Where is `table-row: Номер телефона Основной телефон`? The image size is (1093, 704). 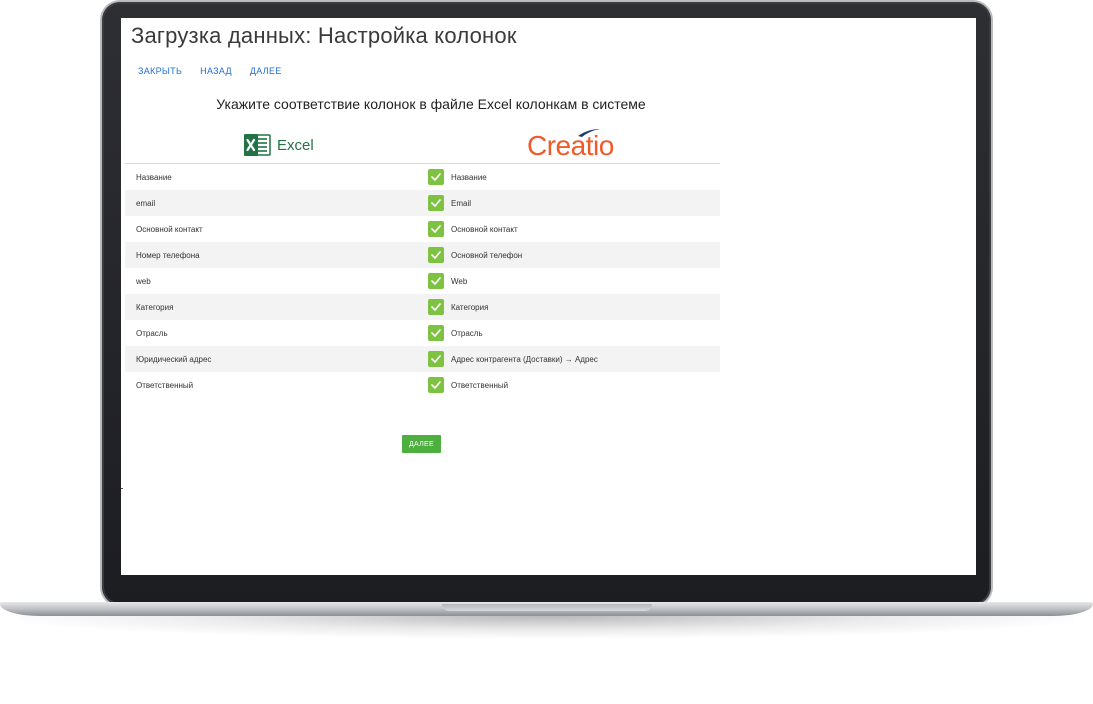
table-row: Номер телефона Основной телефон is located at coordinates (422, 255).